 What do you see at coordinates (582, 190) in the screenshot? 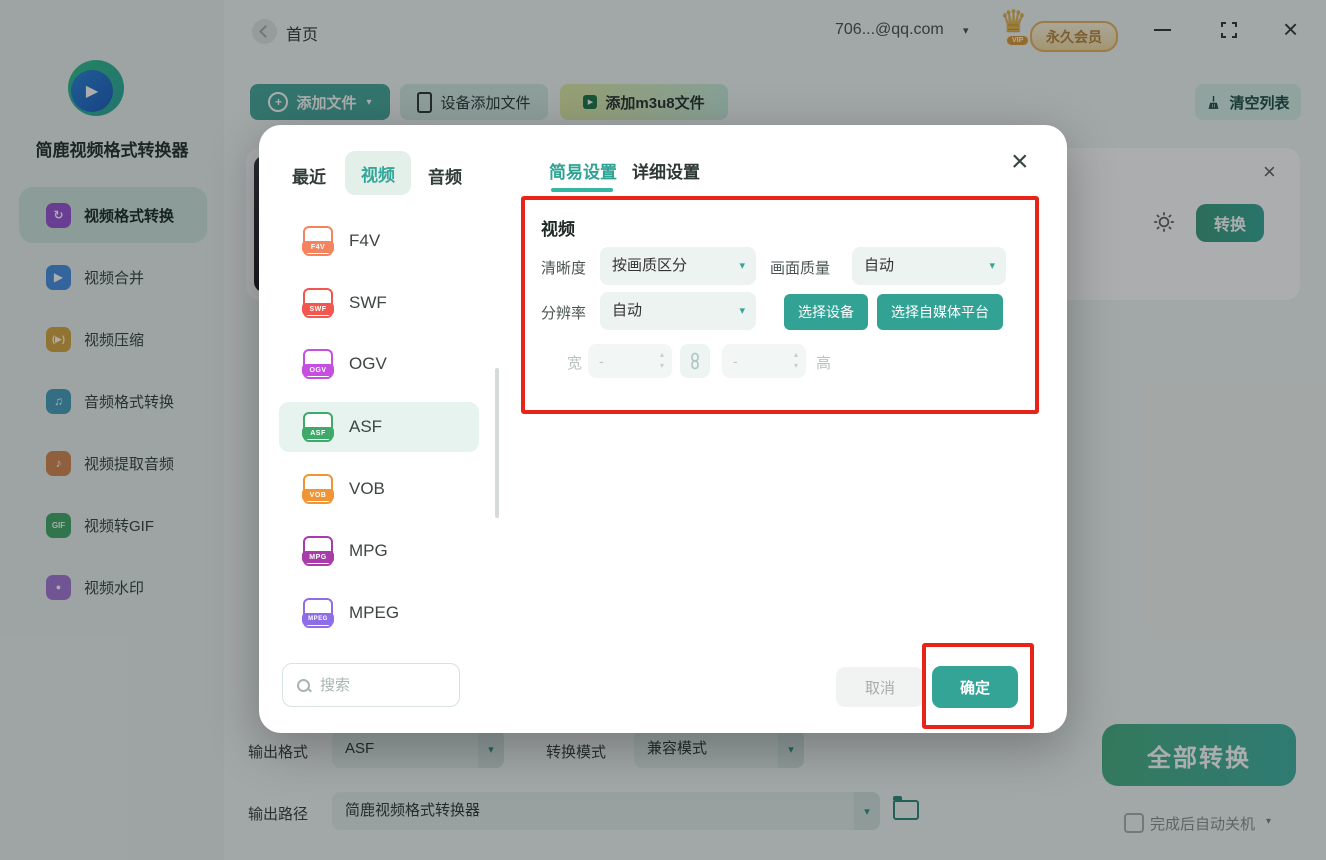
I see `active-tab-underline` at bounding box center [582, 190].